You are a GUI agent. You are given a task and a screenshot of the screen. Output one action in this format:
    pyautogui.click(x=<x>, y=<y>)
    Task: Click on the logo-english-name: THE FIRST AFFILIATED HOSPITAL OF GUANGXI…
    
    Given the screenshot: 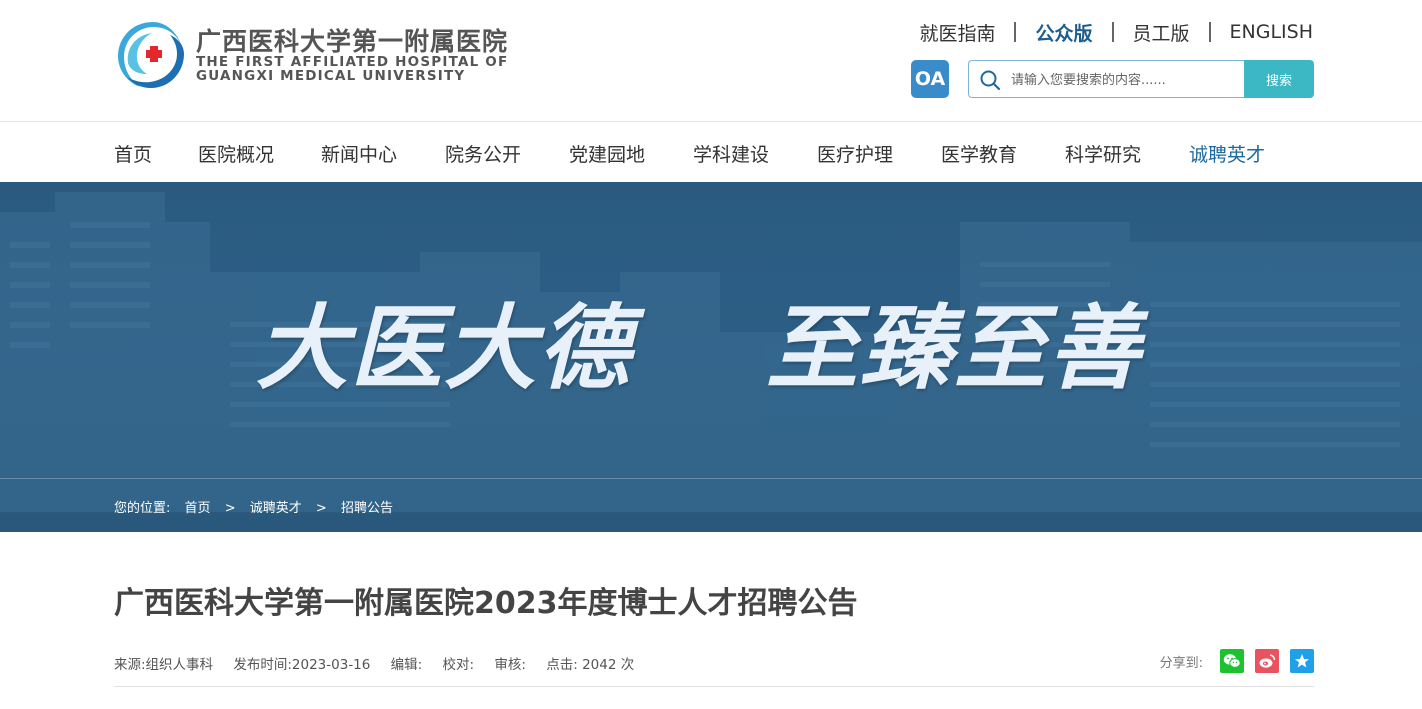 What is the action you would take?
    pyautogui.click(x=352, y=69)
    